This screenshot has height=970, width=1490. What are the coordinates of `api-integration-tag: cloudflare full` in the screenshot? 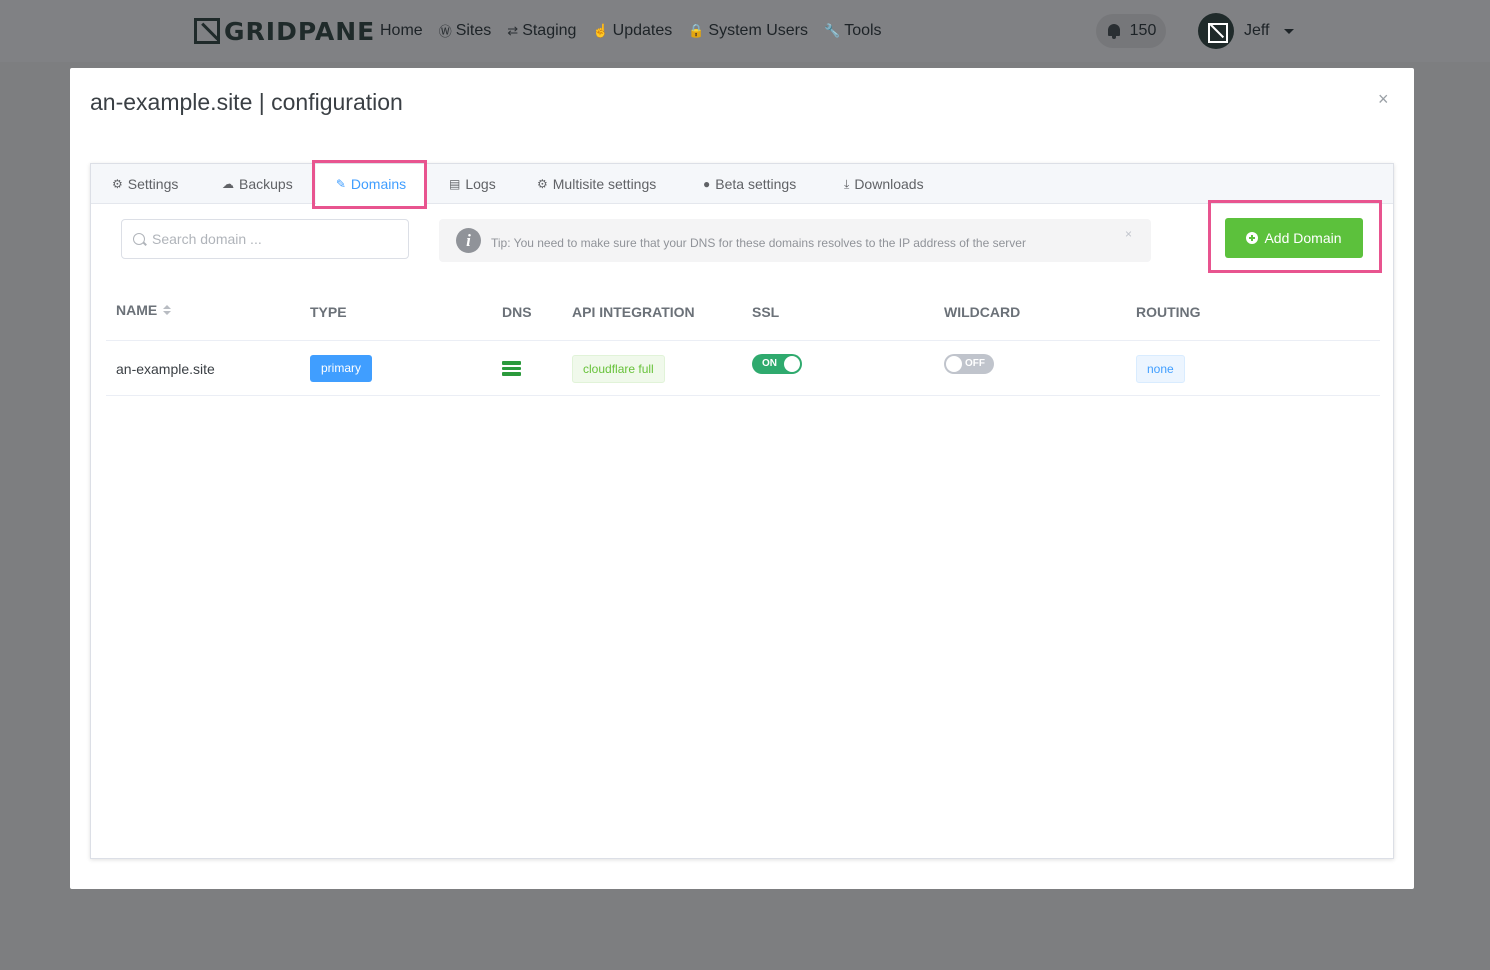 It's located at (618, 368).